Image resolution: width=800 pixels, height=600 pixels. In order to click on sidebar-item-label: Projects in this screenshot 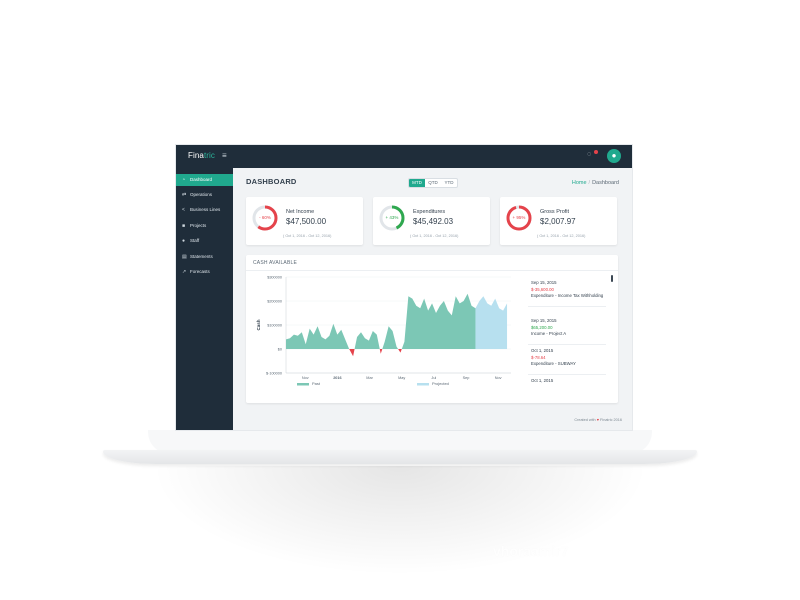, I will do `click(198, 225)`.